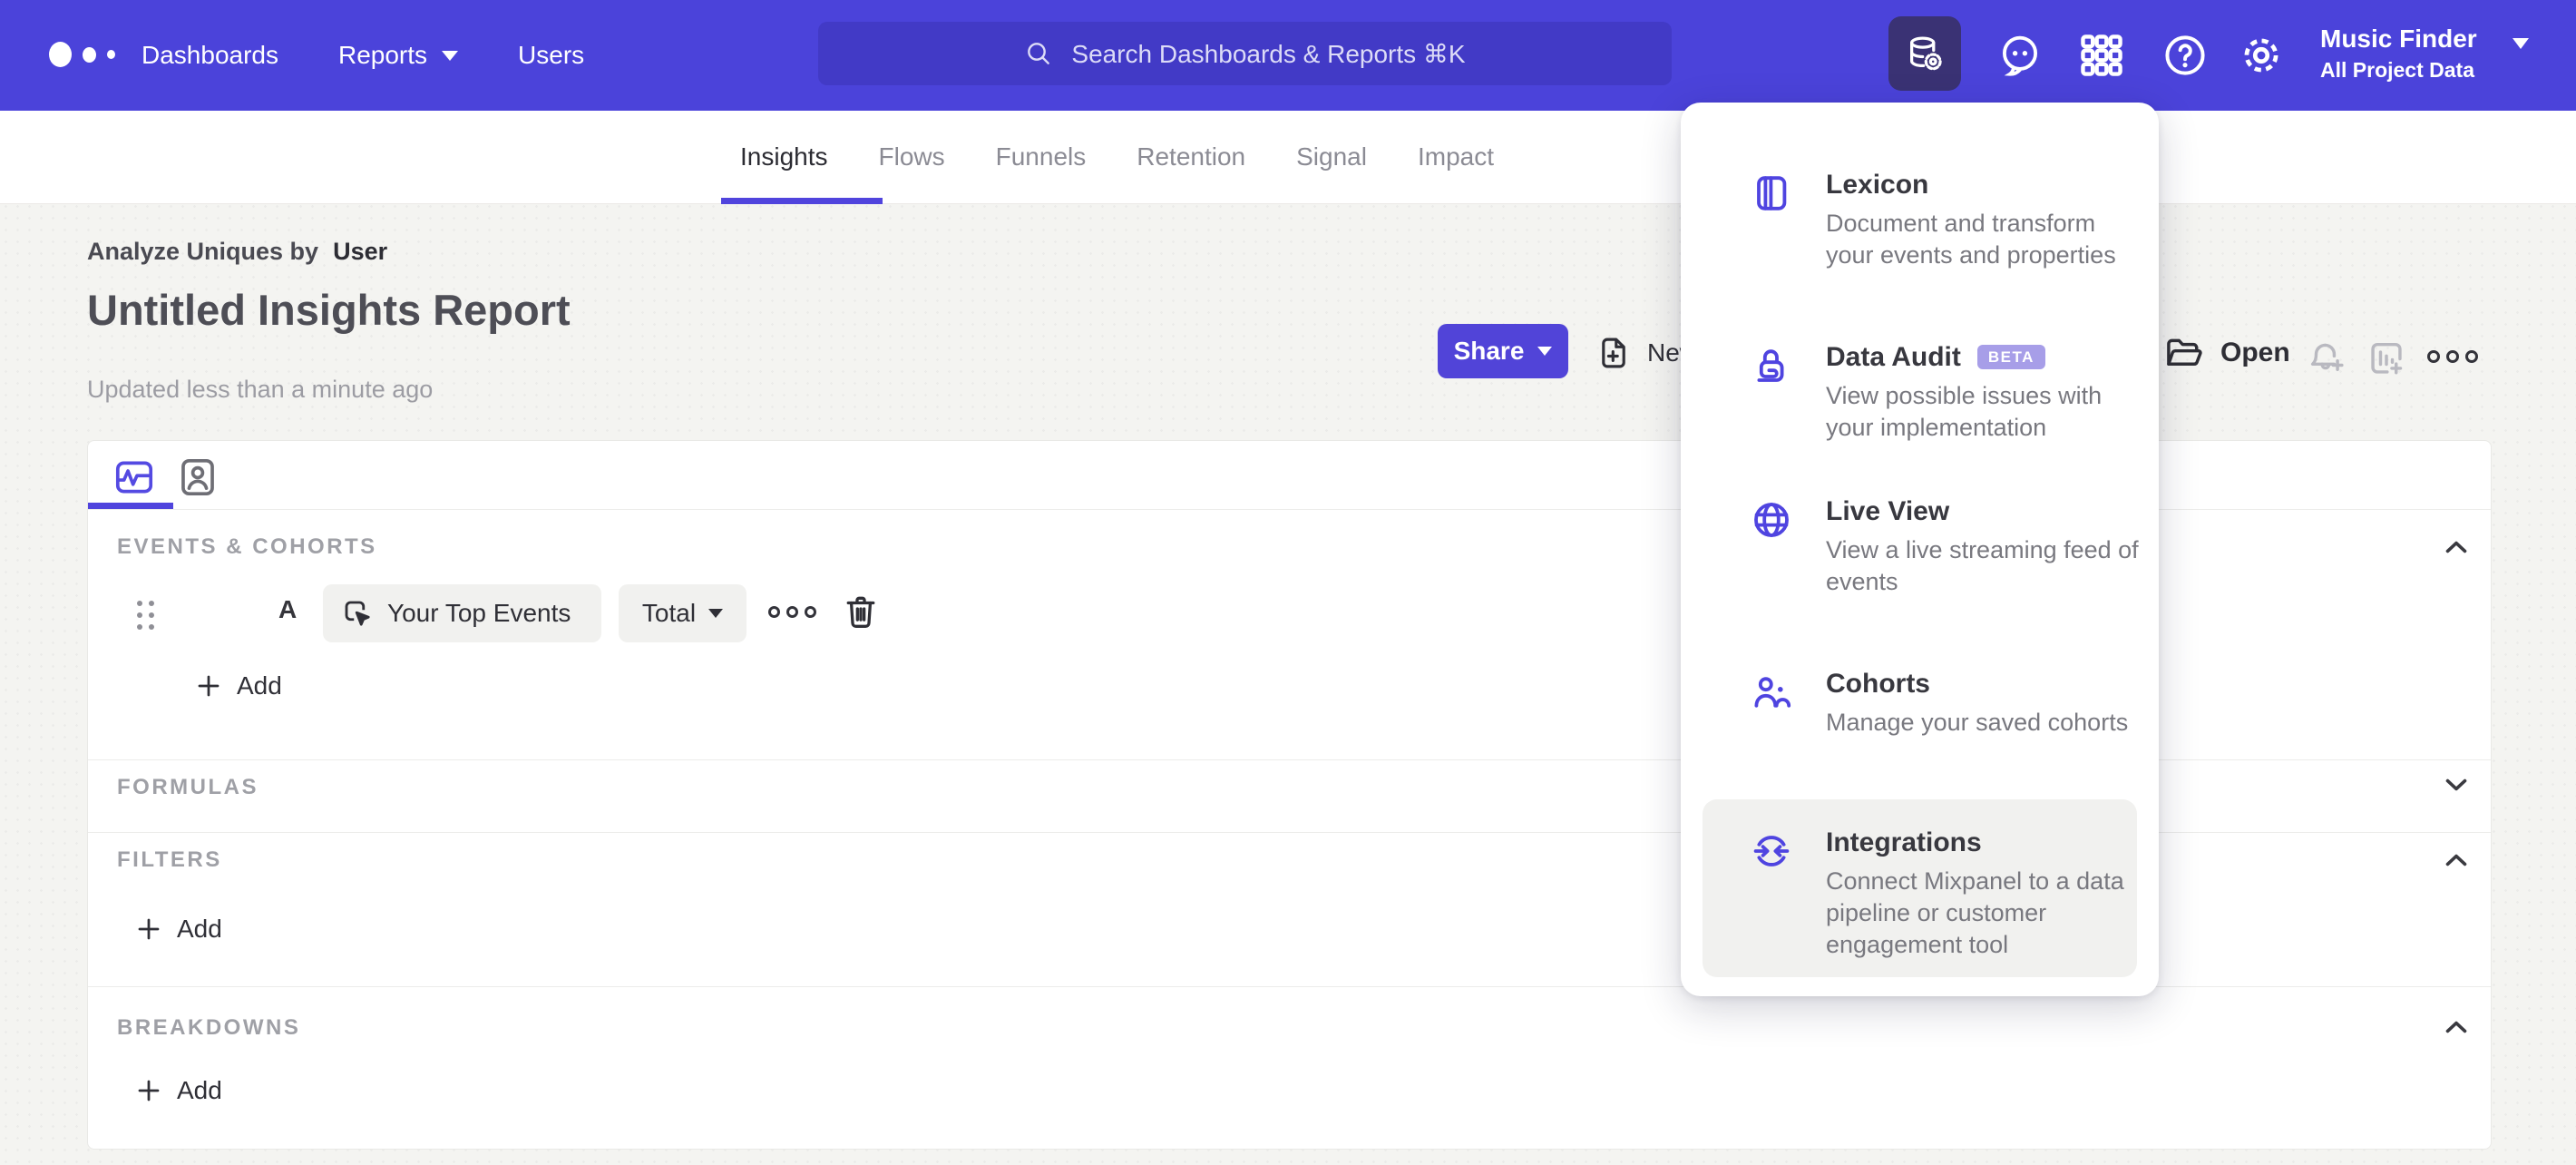  Describe the element at coordinates (551, 55) in the screenshot. I see `nav-users: Users` at that location.